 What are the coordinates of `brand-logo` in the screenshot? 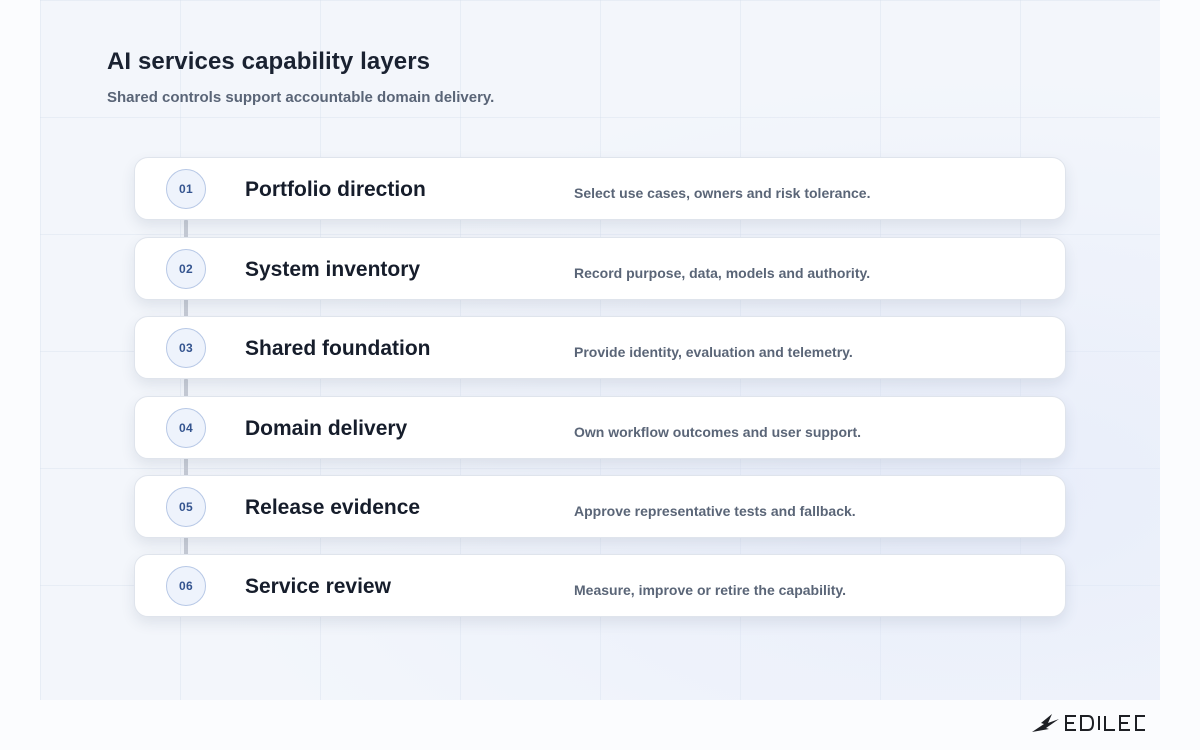 It's located at (1093, 723).